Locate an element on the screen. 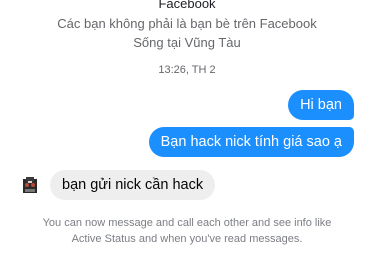 The height and width of the screenshot is (257, 374). contact-avatar is located at coordinates (30, 185).